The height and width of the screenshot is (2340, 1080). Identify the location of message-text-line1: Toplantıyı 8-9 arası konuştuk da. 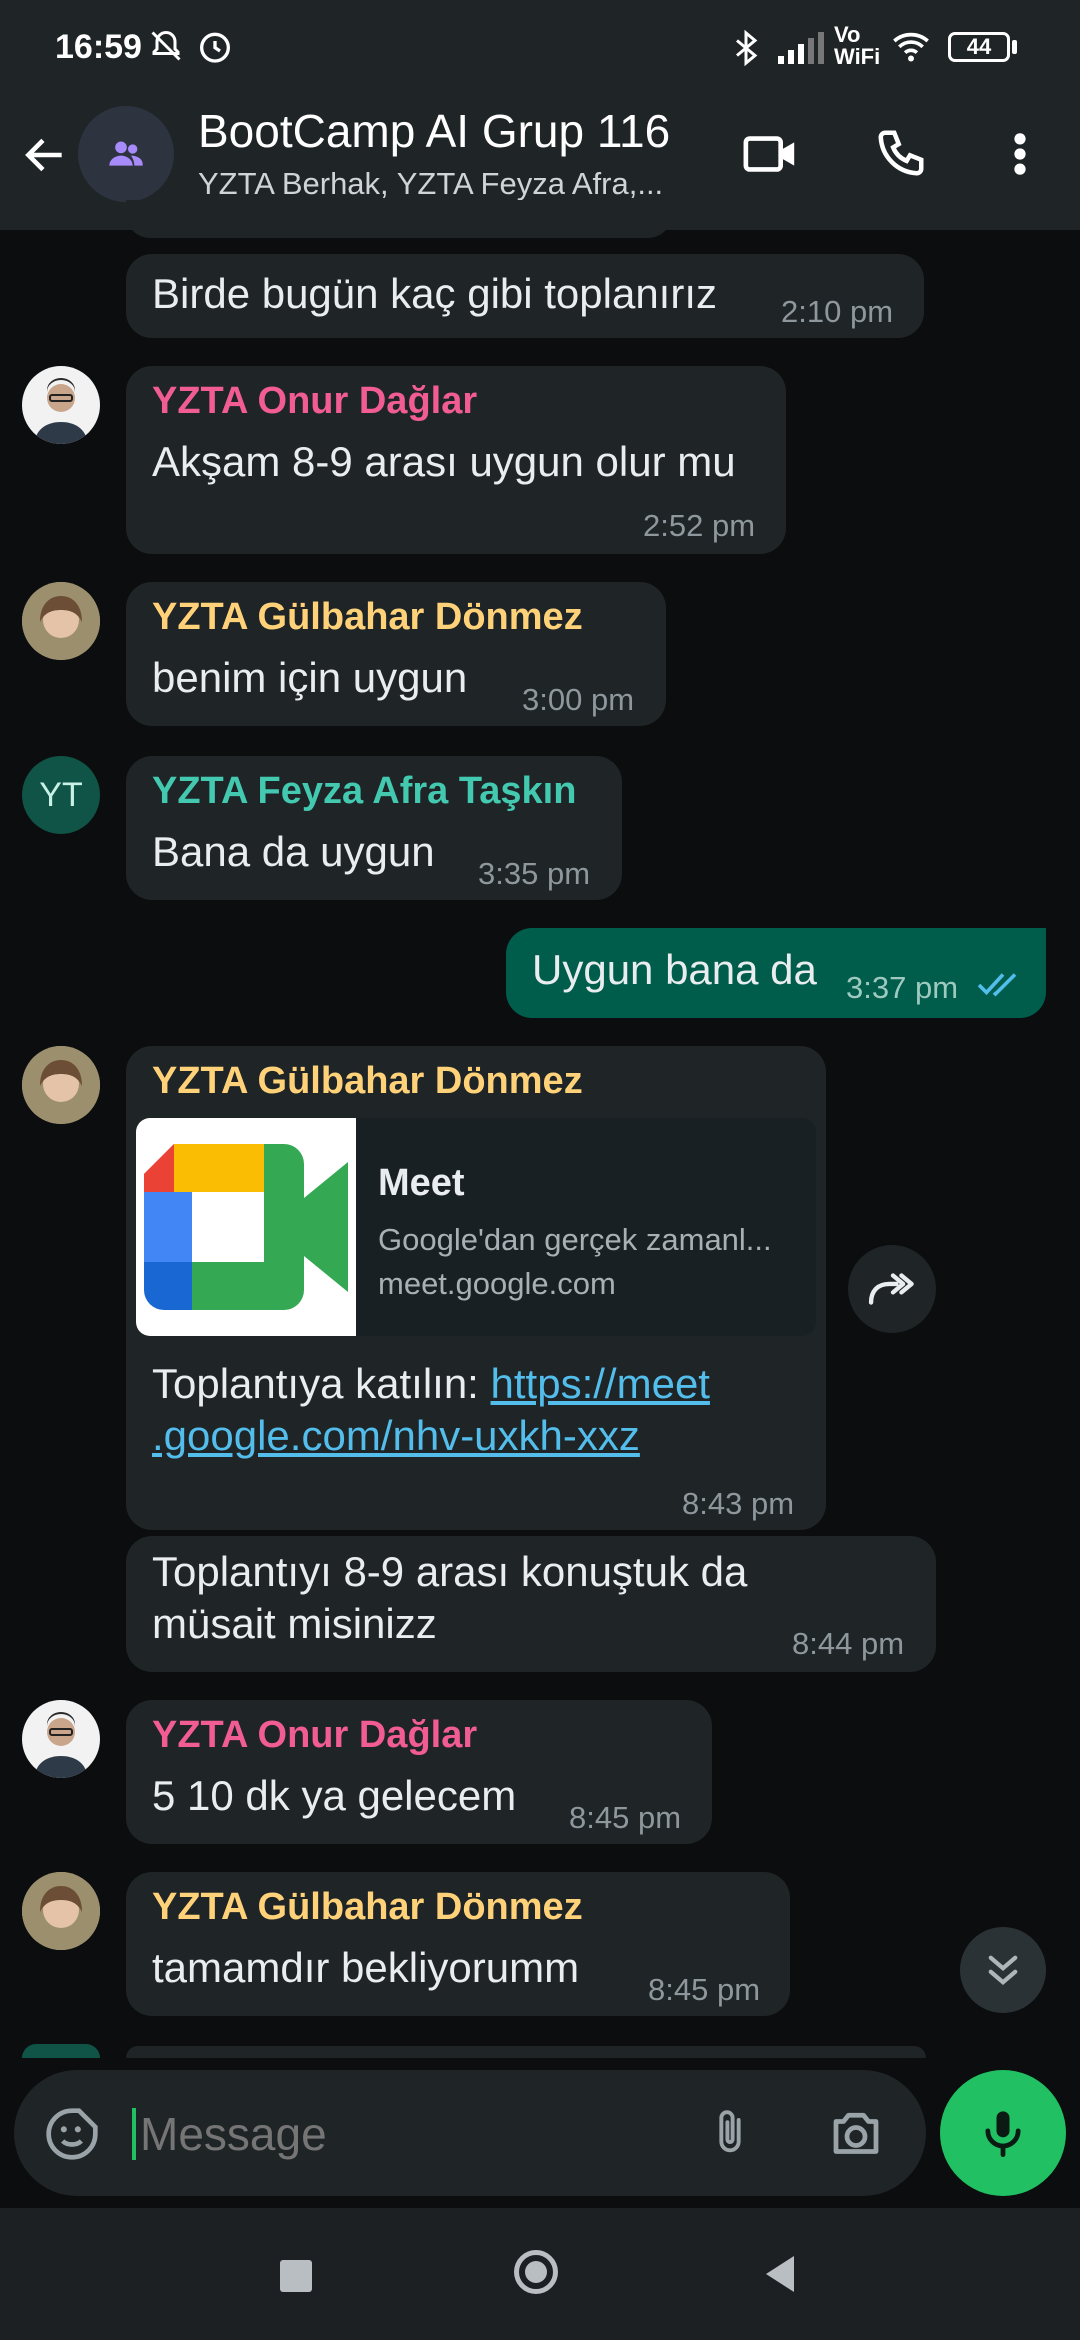
(450, 1571).